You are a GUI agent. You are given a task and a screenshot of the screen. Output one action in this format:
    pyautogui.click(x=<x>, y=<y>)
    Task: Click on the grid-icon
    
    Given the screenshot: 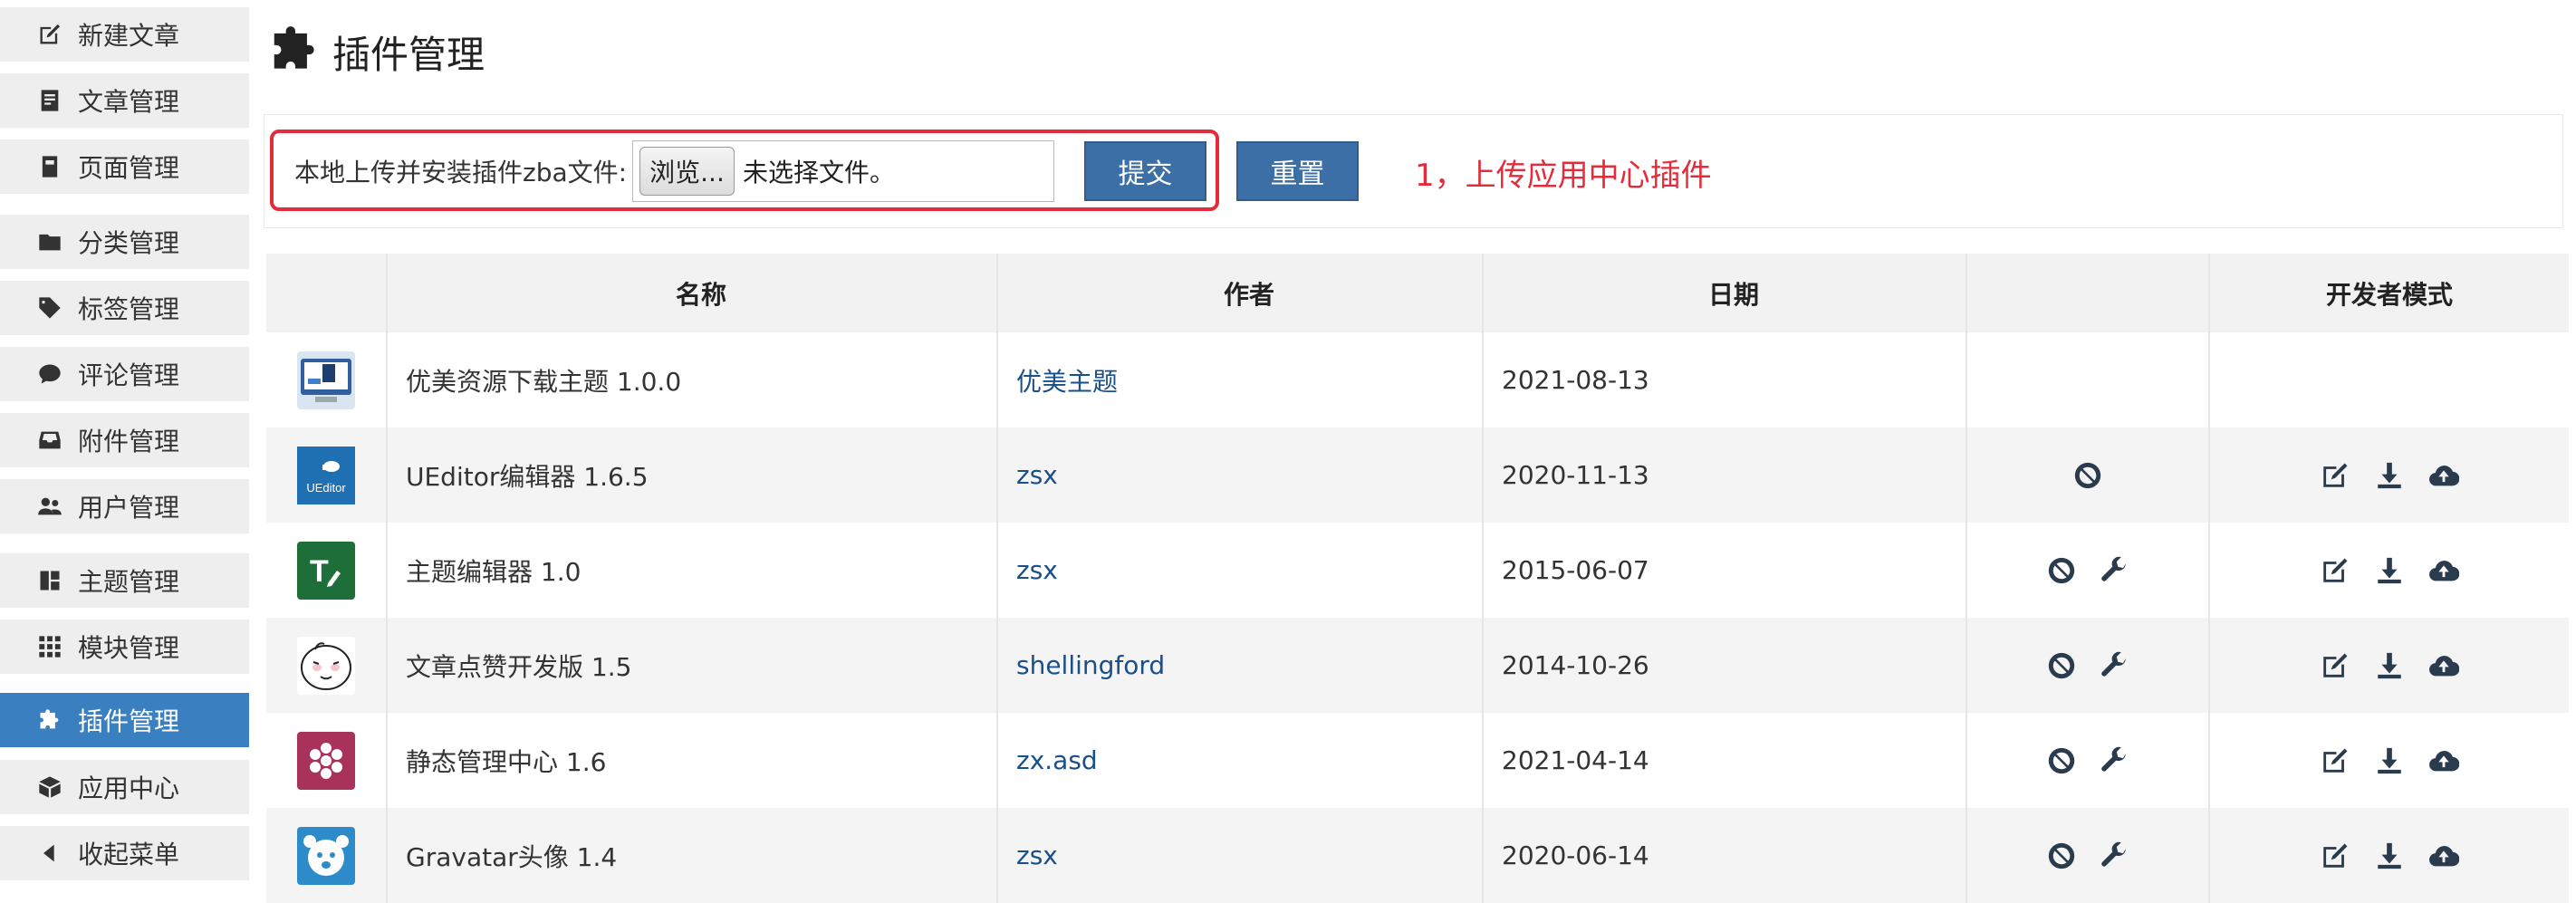 What is the action you would take?
    pyautogui.click(x=49, y=646)
    